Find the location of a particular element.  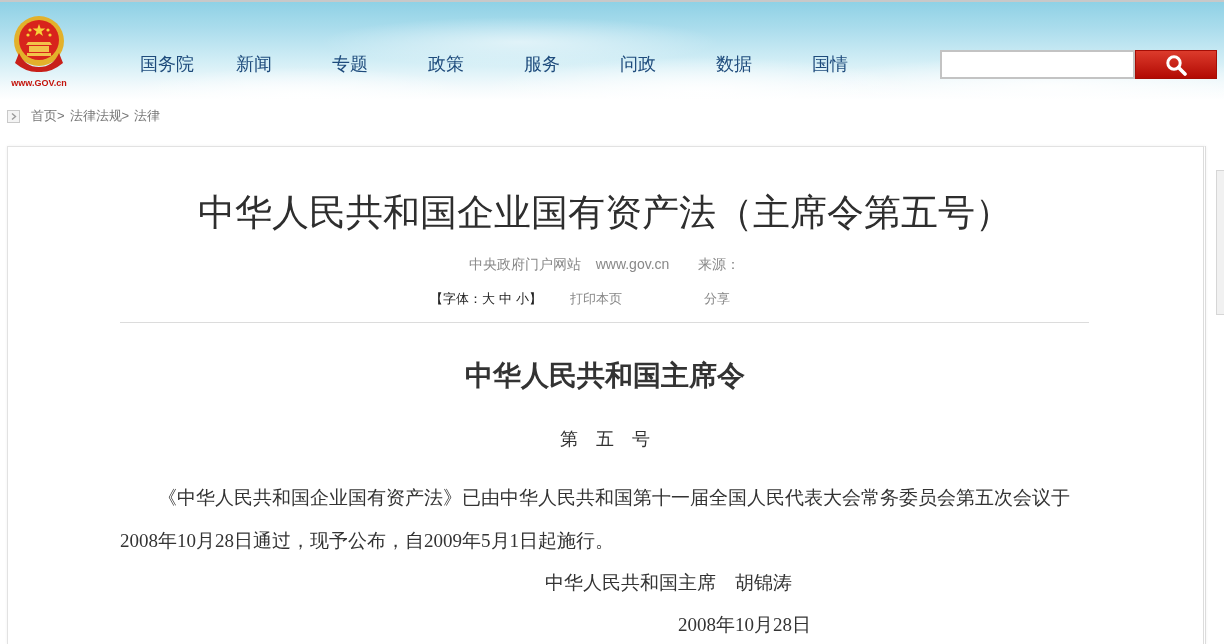

nav-link: 专题 is located at coordinates (350, 64).